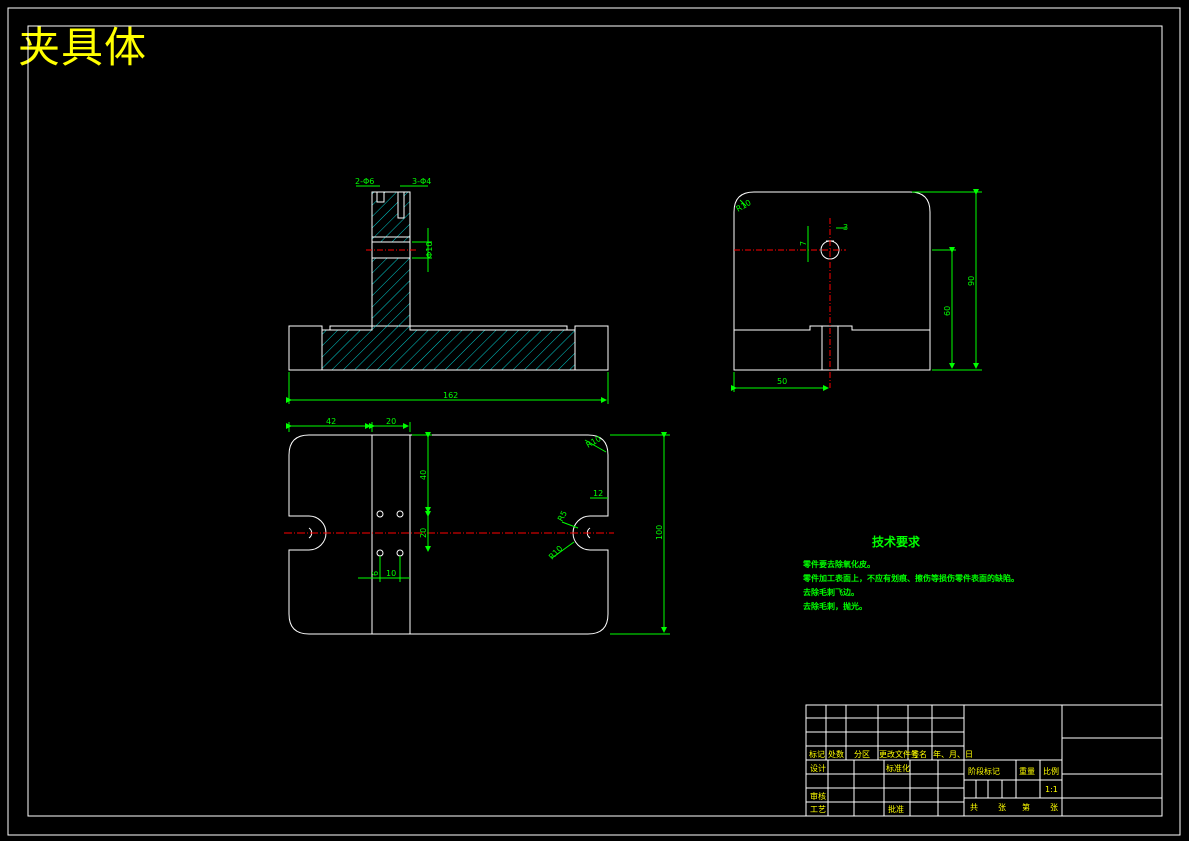 The width and height of the screenshot is (1189, 841). Describe the element at coordinates (1027, 771) in the screenshot. I see `tb-weight: 重量` at that location.